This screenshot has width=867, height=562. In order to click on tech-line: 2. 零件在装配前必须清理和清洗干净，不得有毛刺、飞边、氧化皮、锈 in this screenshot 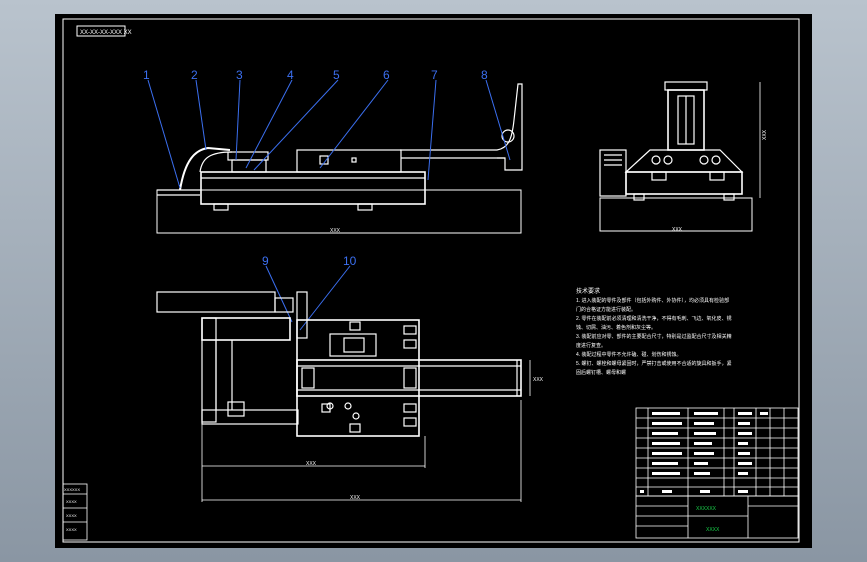, I will do `click(654, 318)`.